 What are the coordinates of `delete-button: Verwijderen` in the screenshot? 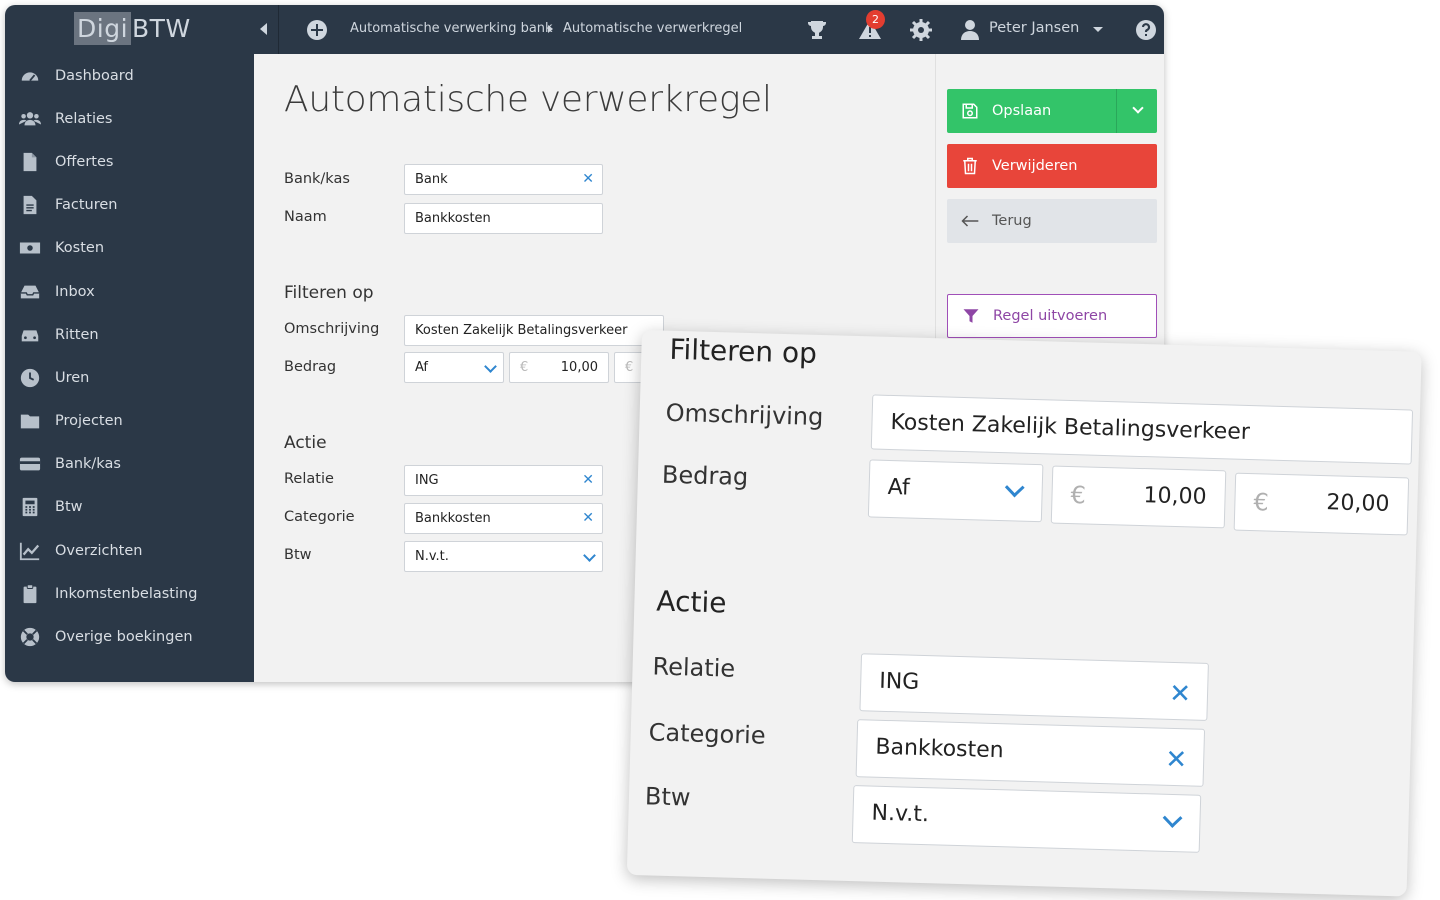 It's located at (1052, 166).